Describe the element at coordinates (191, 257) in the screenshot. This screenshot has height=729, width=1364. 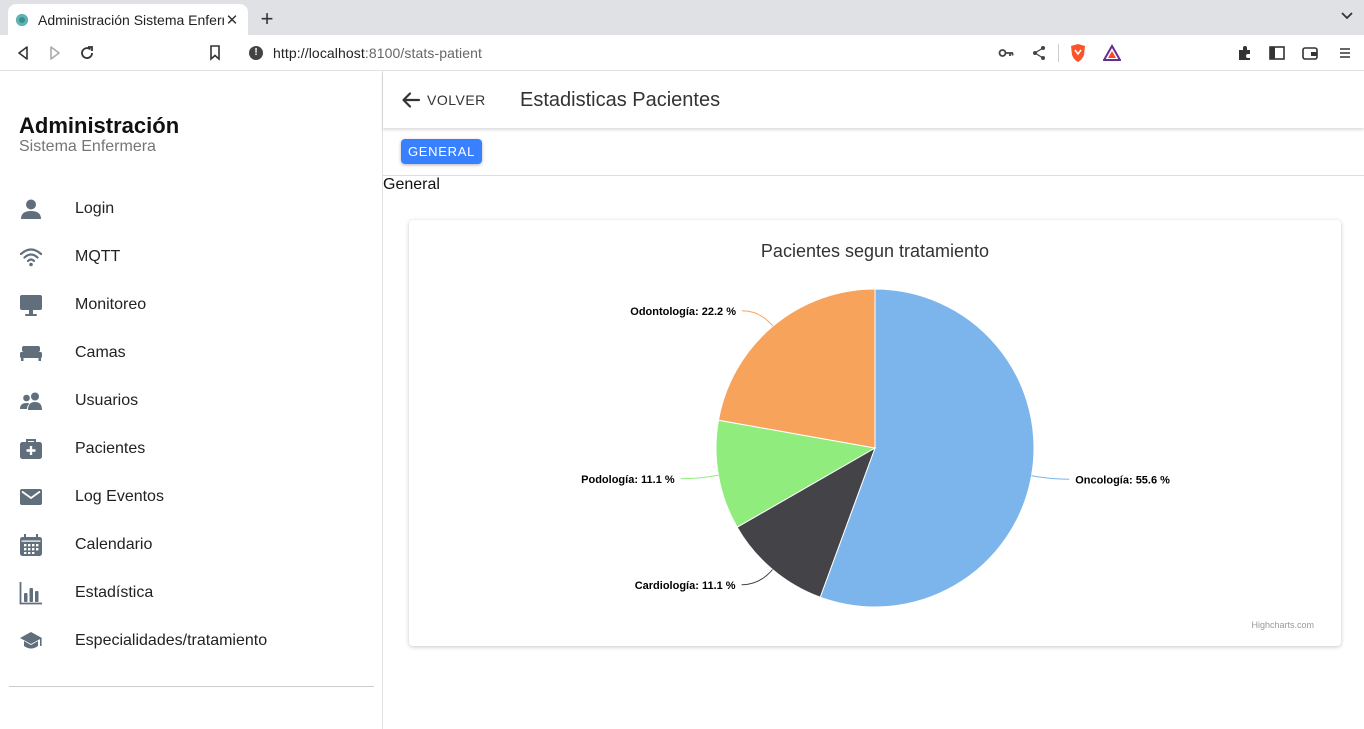
I see `sidebar-item-mqtt: MQTT` at that location.